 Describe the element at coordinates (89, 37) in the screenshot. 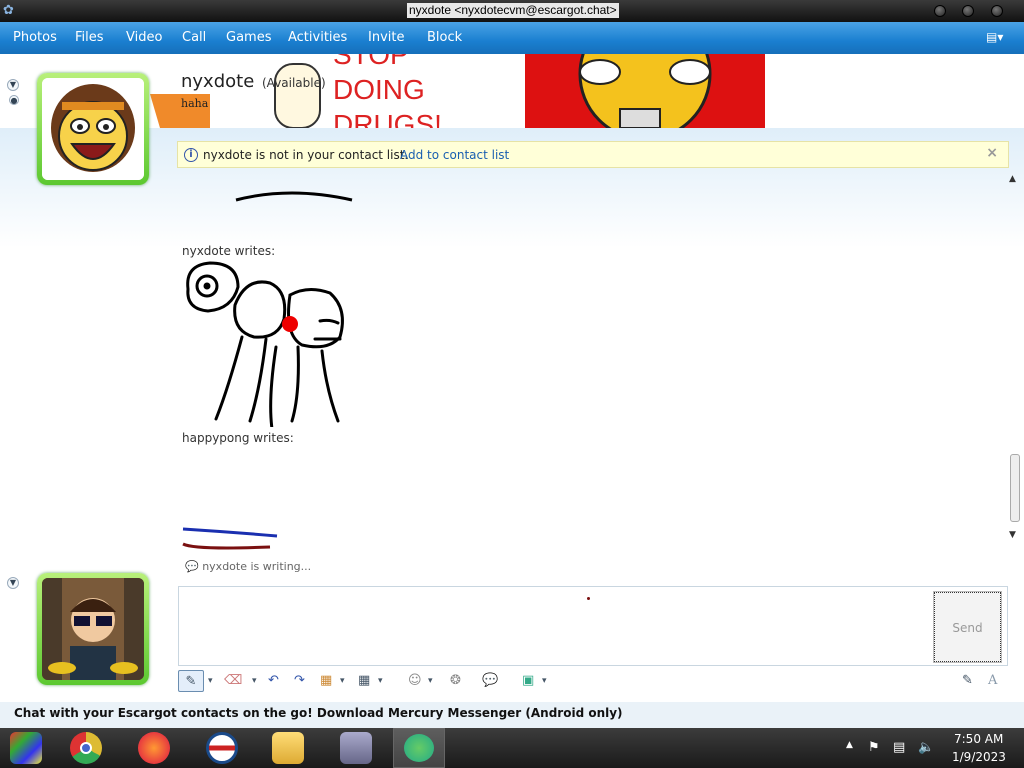

I see `menu-files: Files` at that location.